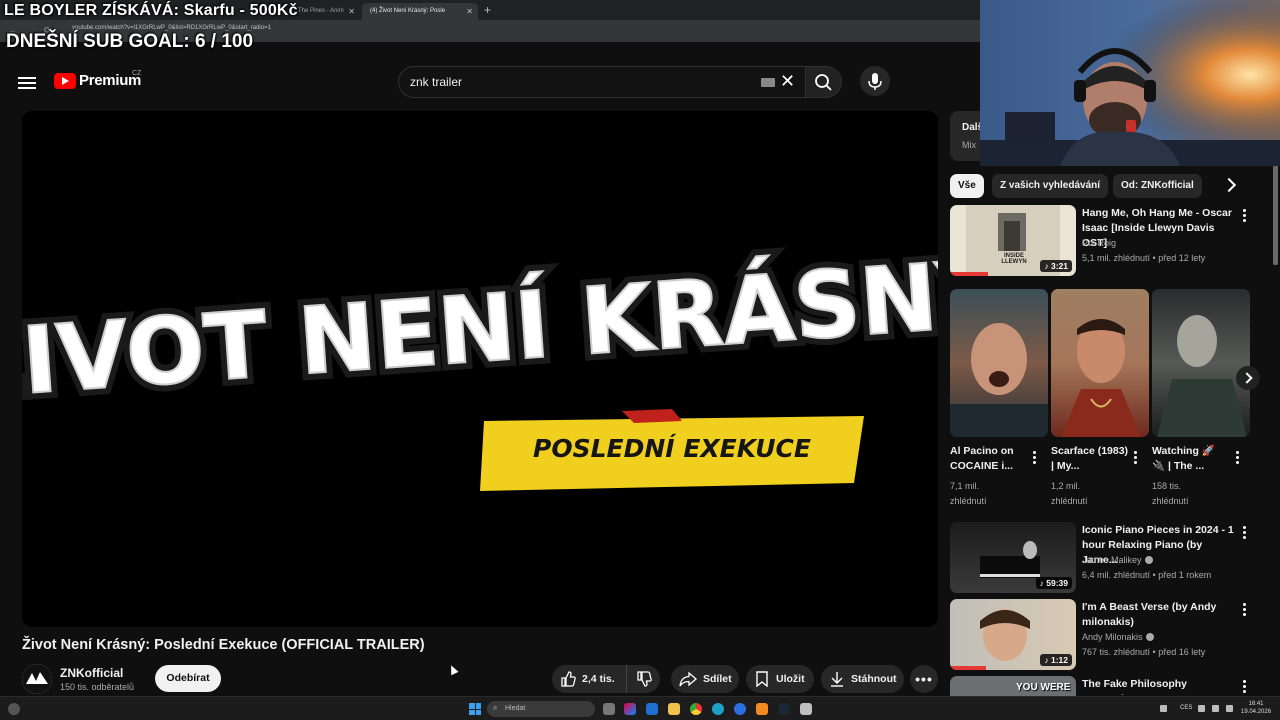 This screenshot has height=720, width=1280. What do you see at coordinates (97, 80) in the screenshot?
I see `youtube-premium-logo: Premium` at bounding box center [97, 80].